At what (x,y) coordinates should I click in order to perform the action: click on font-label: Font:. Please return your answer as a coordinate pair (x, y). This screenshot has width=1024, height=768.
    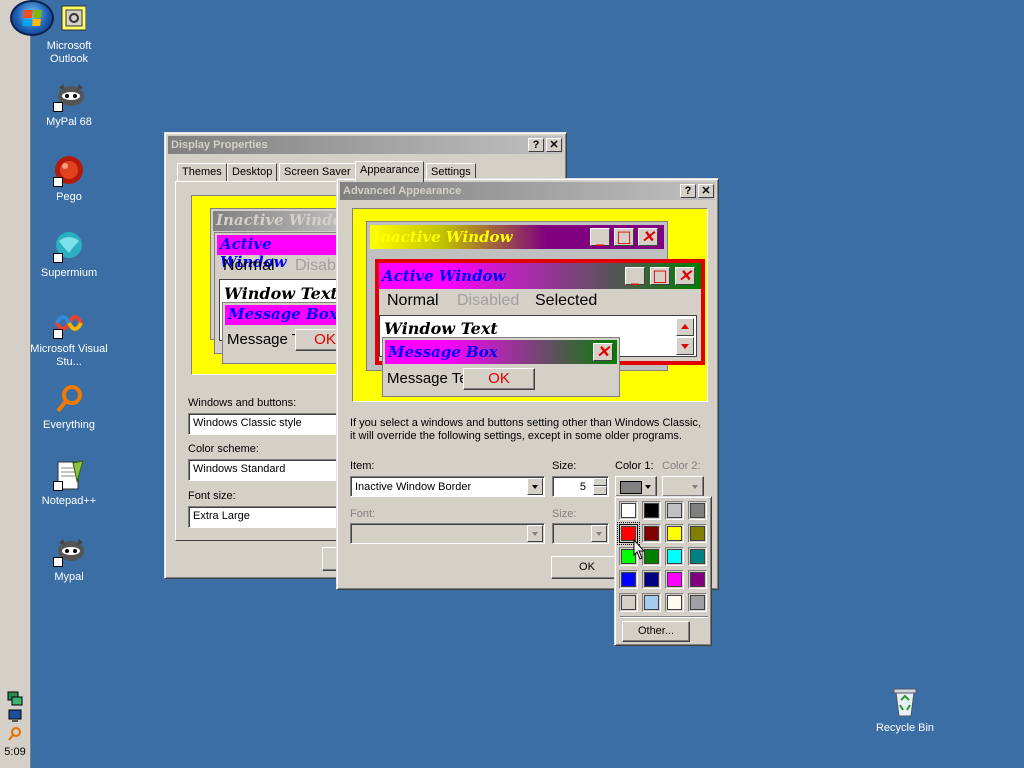
    Looking at the image, I should click on (363, 514).